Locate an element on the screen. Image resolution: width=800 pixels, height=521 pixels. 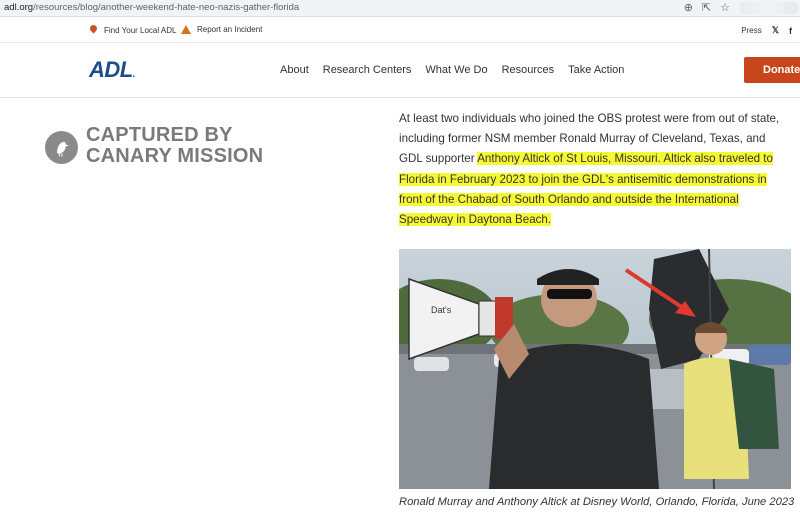
badge-line-1: CAPTURED BY is located at coordinates (159, 135).